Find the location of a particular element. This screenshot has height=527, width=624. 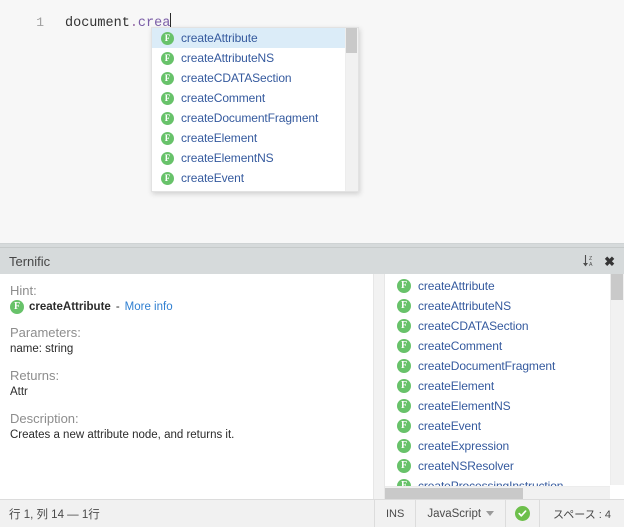

indentation-status: スペース : 4 is located at coordinates (581, 513).